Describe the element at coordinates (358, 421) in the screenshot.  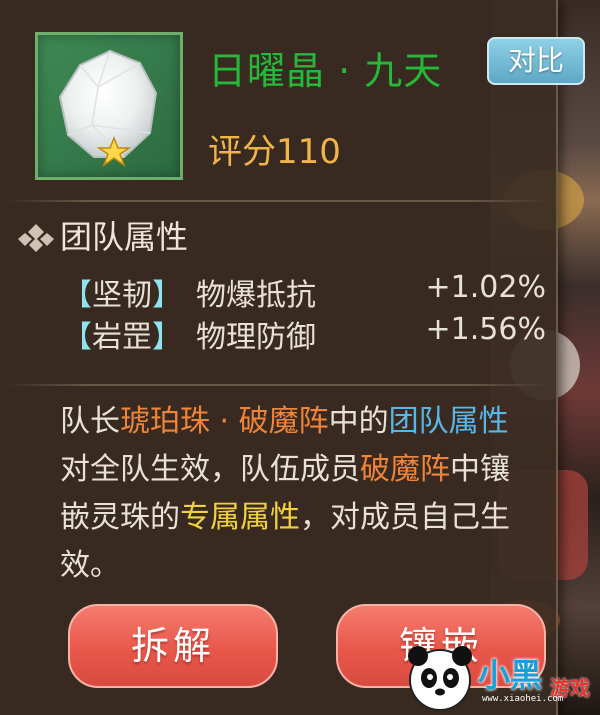
I see `desc-text: 中的` at that location.